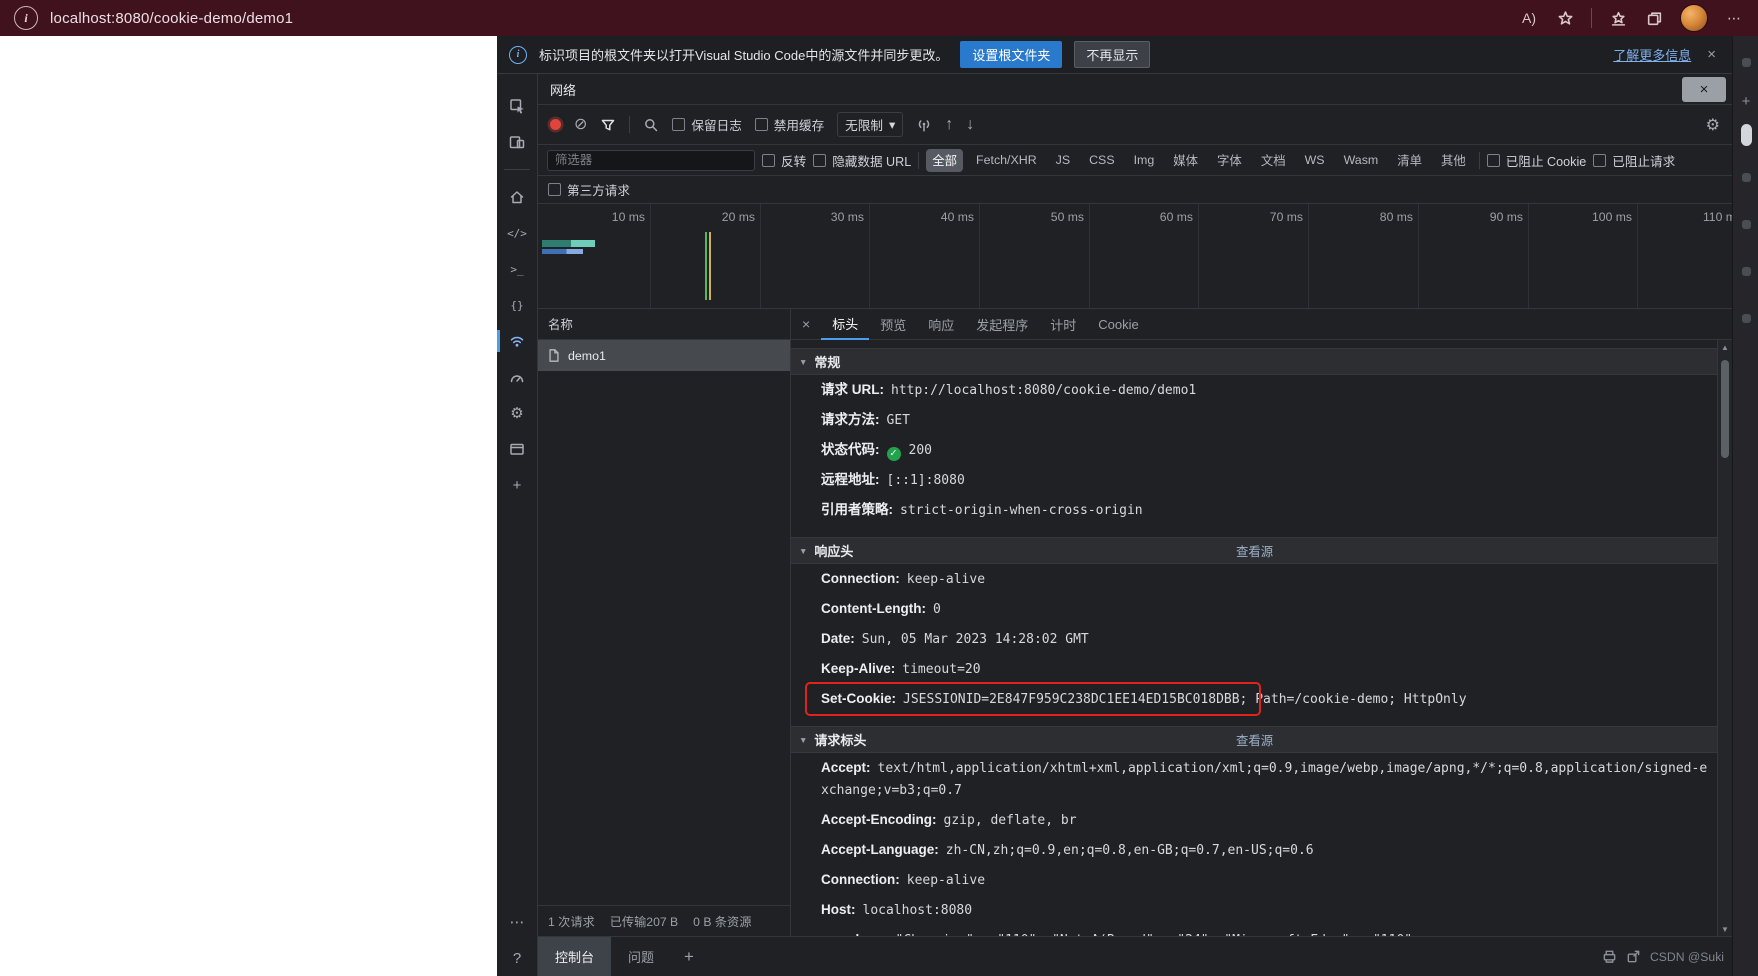 The image size is (1758, 976). Describe the element at coordinates (924, 125) in the screenshot. I see `network-conditions-icon` at that location.